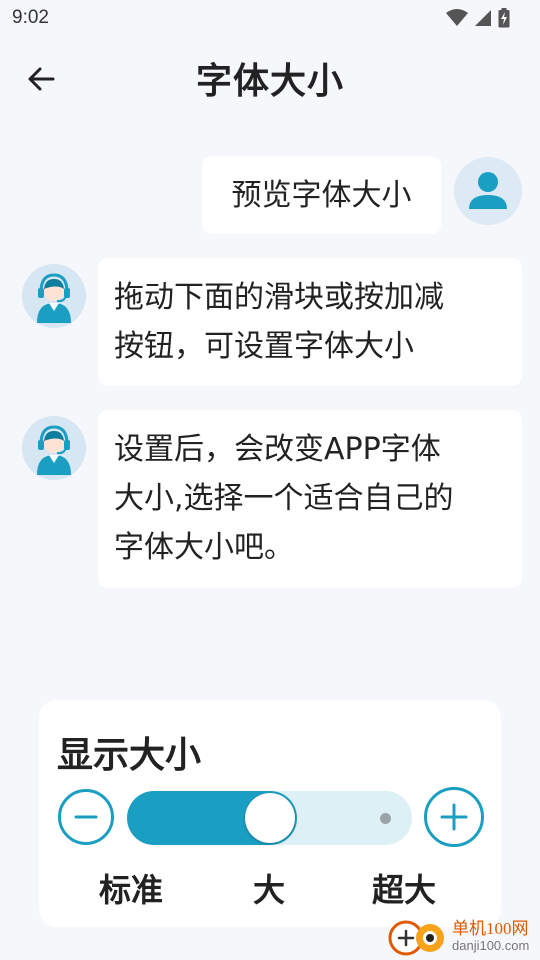 The height and width of the screenshot is (960, 540). I want to click on size-option-large: 大, so click(269, 888).